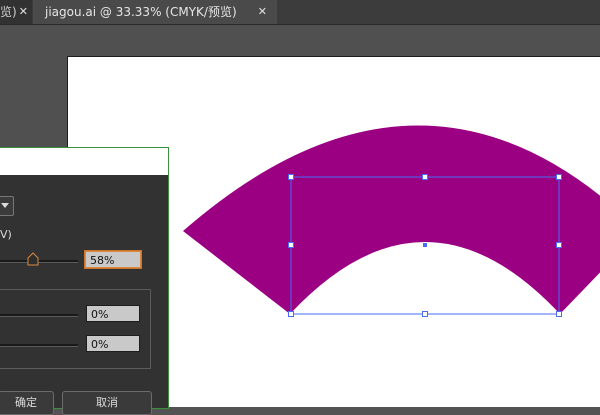 The image size is (600, 415). Describe the element at coordinates (113, 313) in the screenshot. I see `value-field-a: 0%` at that location.